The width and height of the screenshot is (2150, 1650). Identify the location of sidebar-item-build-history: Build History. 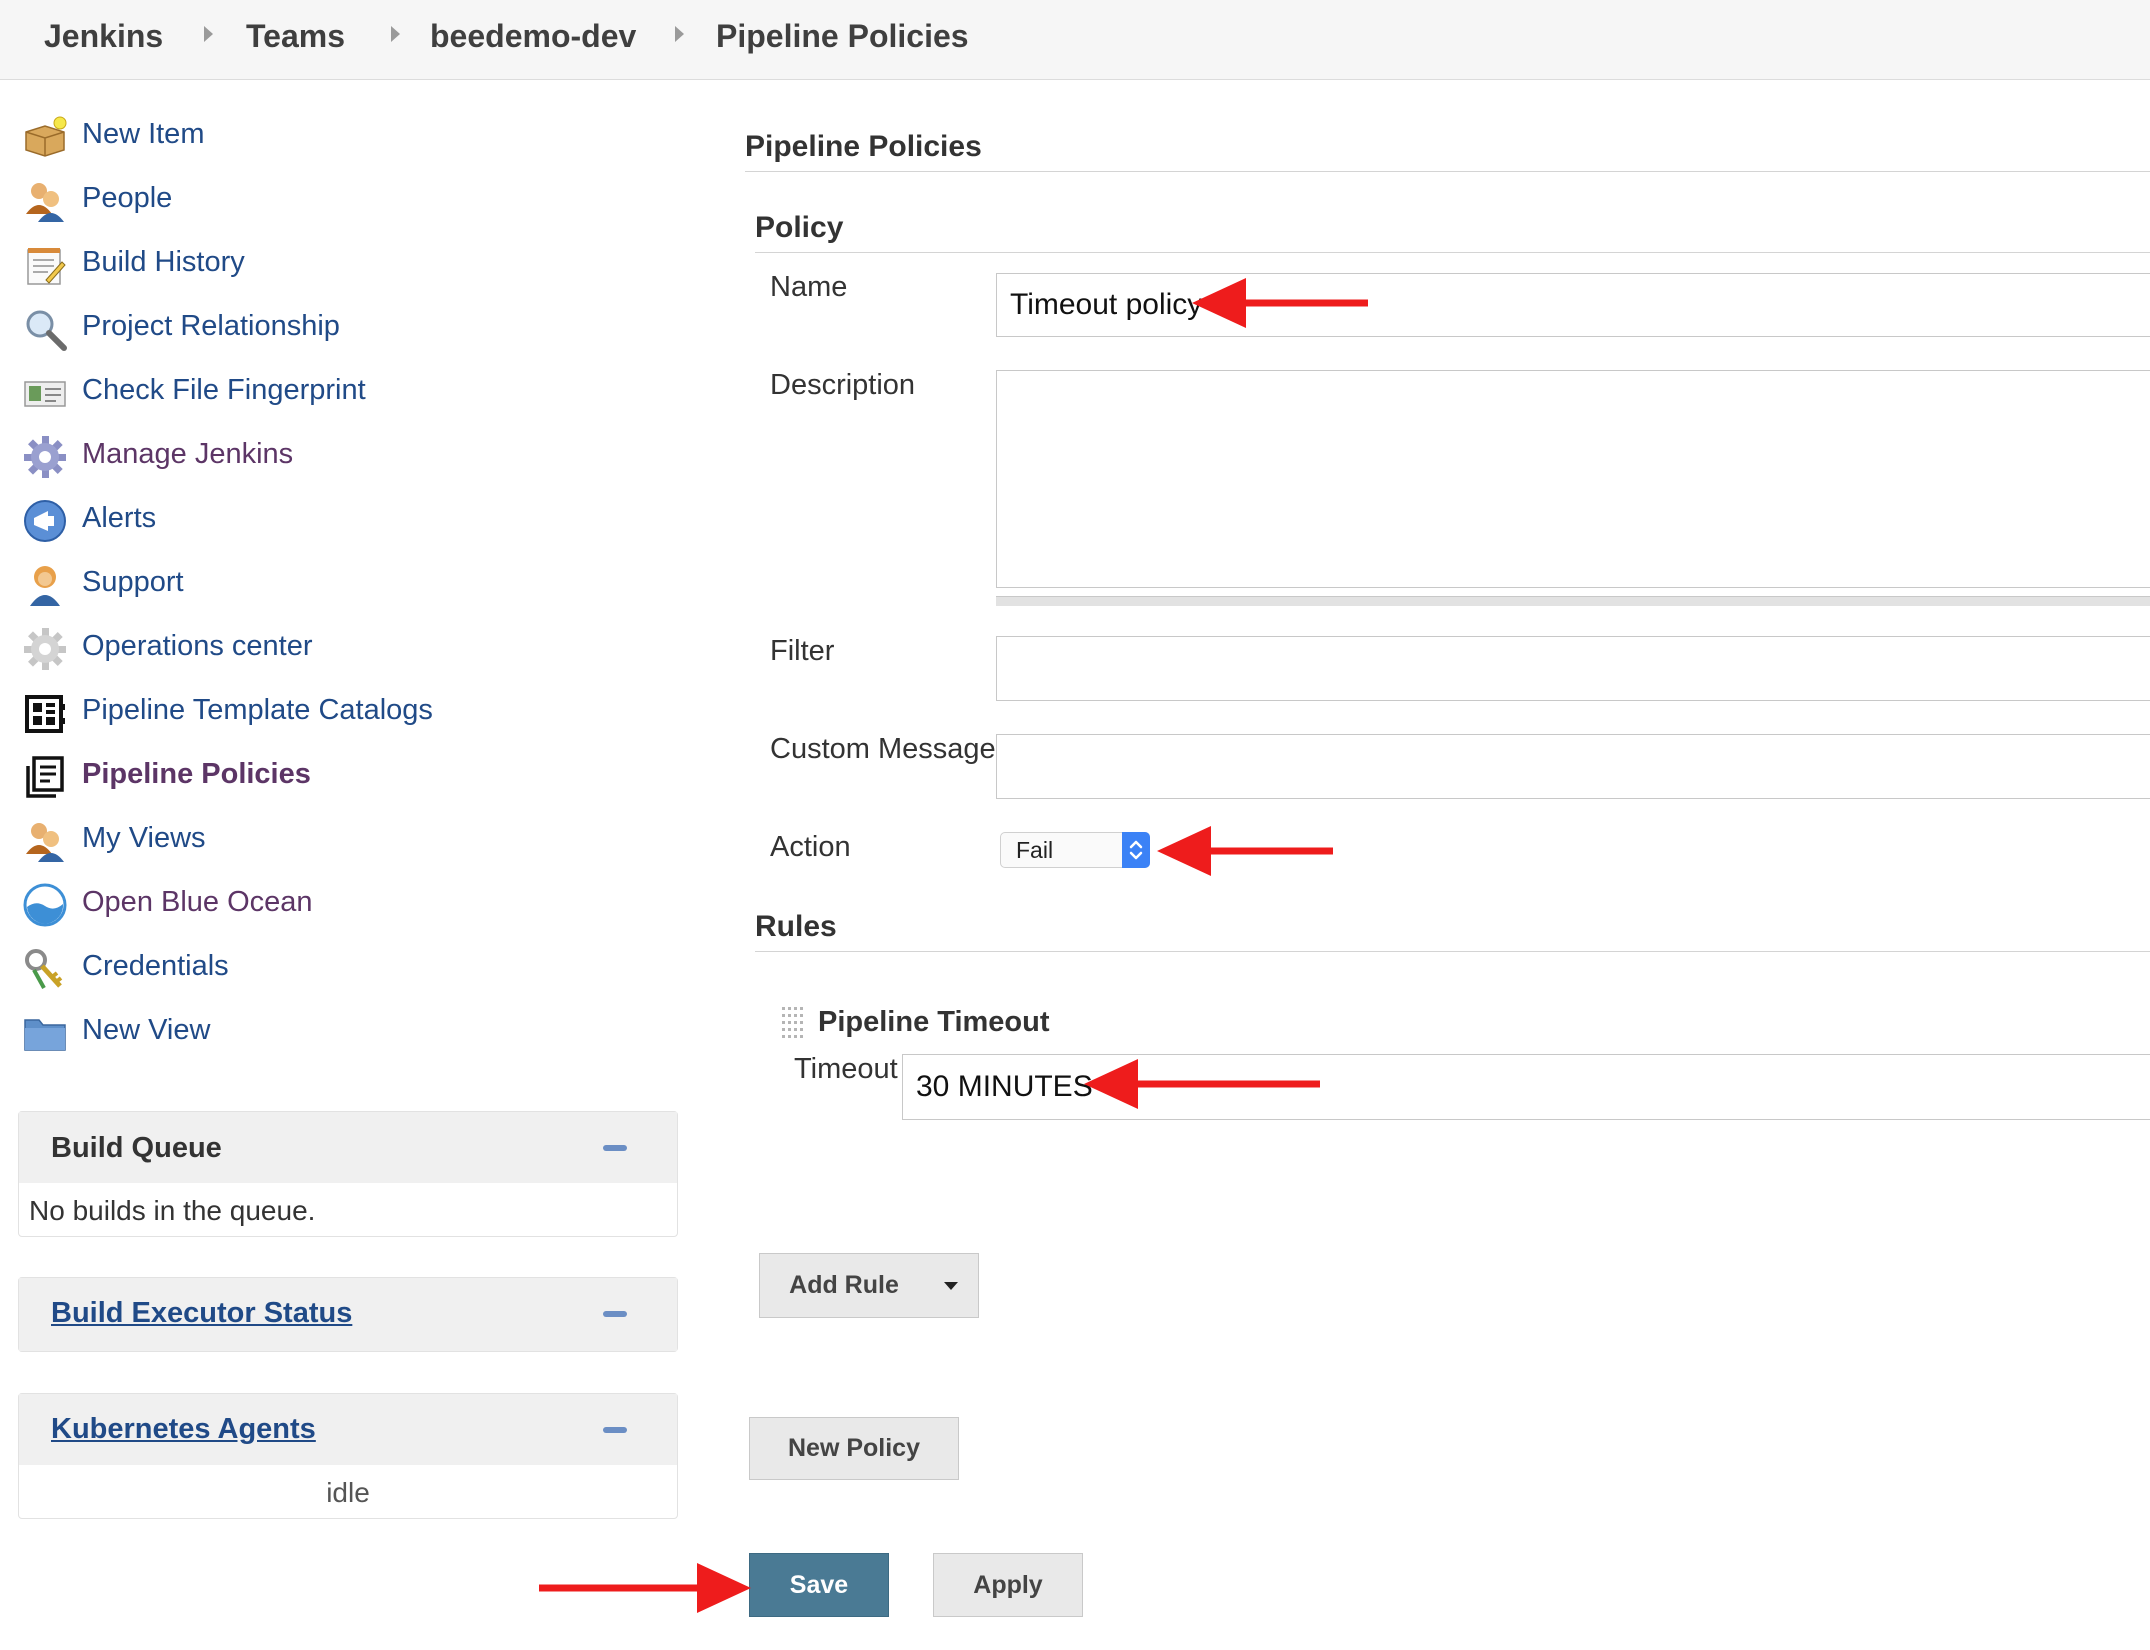
(342, 265).